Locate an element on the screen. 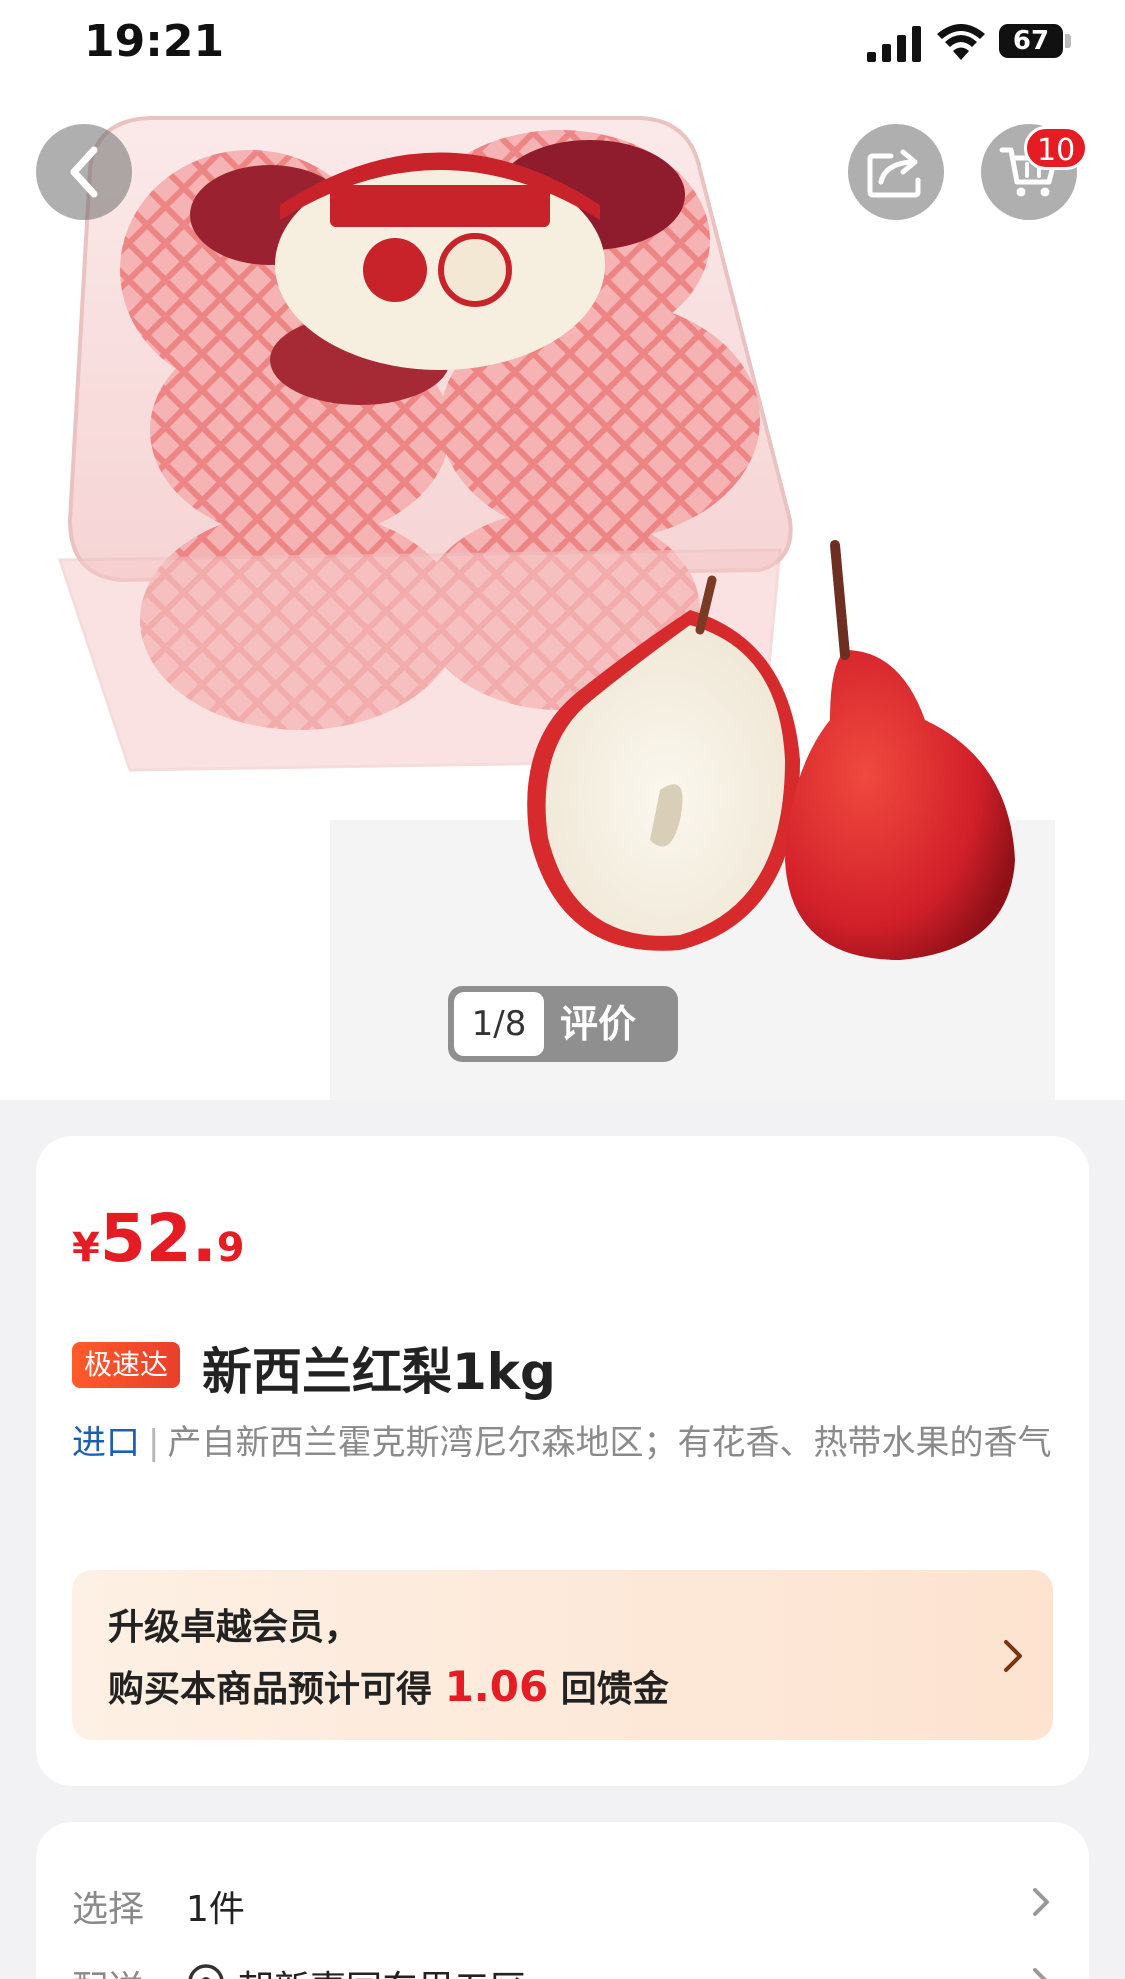 This screenshot has width=1125, height=1979. product-title: 新西兰红梨1kg is located at coordinates (379, 1372).